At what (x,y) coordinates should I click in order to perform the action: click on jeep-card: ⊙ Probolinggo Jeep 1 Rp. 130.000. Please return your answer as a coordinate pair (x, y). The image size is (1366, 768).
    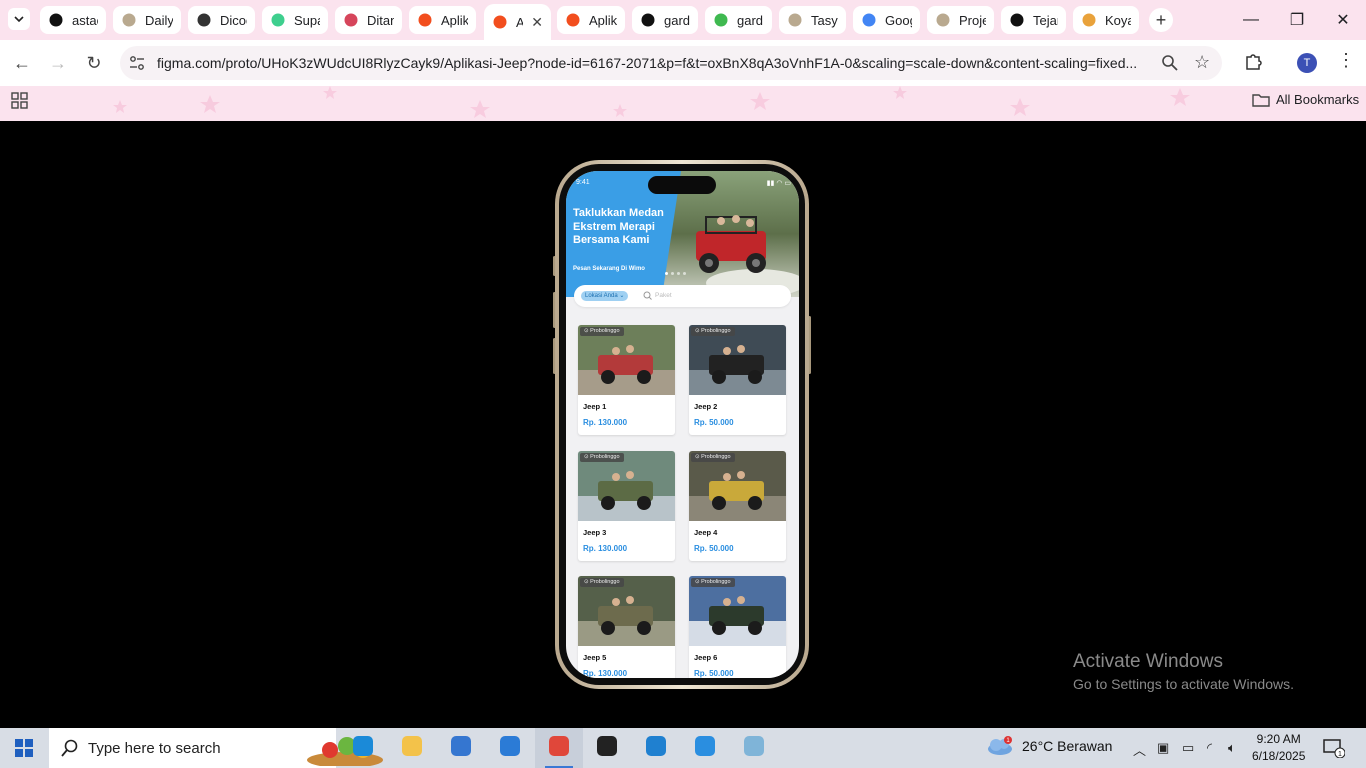
    Looking at the image, I should click on (626, 380).